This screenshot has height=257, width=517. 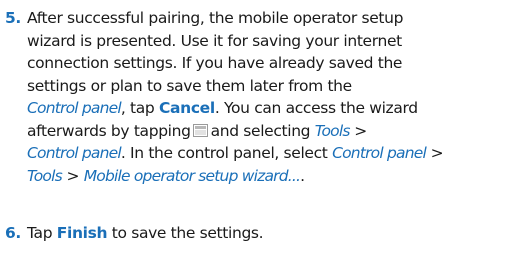 I want to click on text-run: Tap, so click(x=42, y=233).